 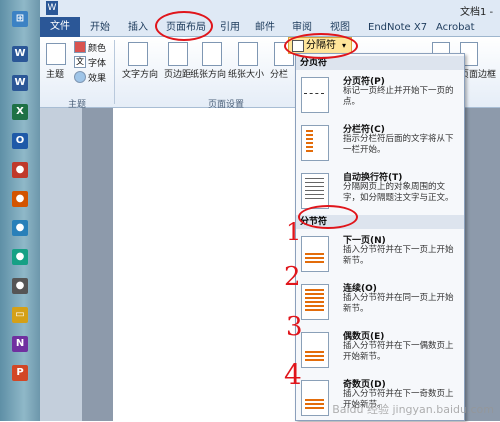 What do you see at coordinates (328, 217) in the screenshot?
I see `annotation-circle-section-breaks` at bounding box center [328, 217].